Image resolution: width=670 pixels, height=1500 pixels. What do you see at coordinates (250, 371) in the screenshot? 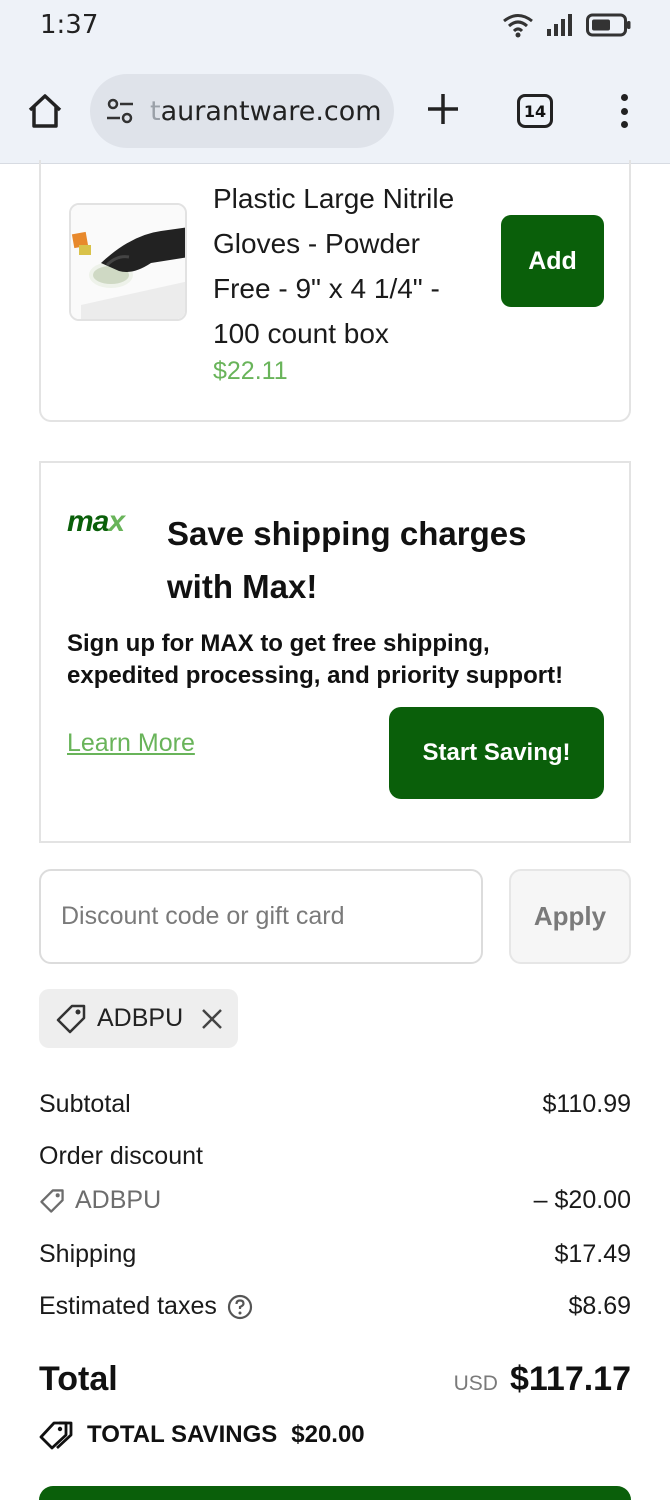
I see `product-price: $22.11` at bounding box center [250, 371].